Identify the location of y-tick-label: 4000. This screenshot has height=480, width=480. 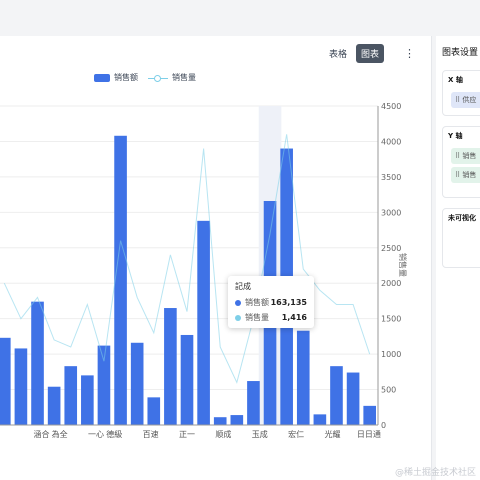
(391, 141).